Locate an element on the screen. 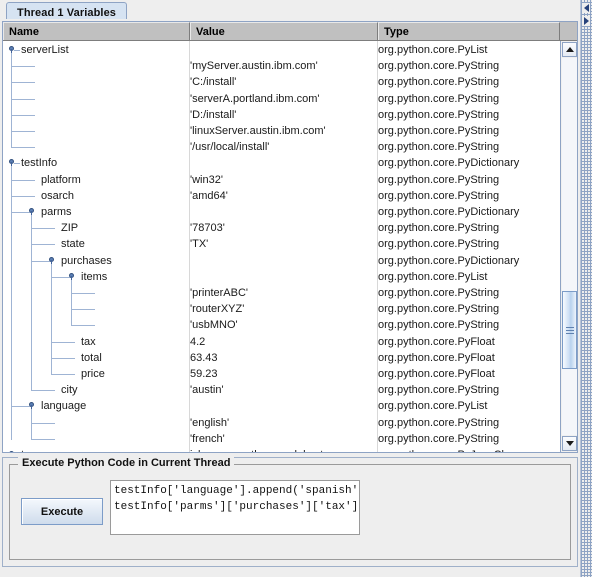 The image size is (592, 577). table-row: total 63.43 org.python.core.PyFloat is located at coordinates (281, 358).